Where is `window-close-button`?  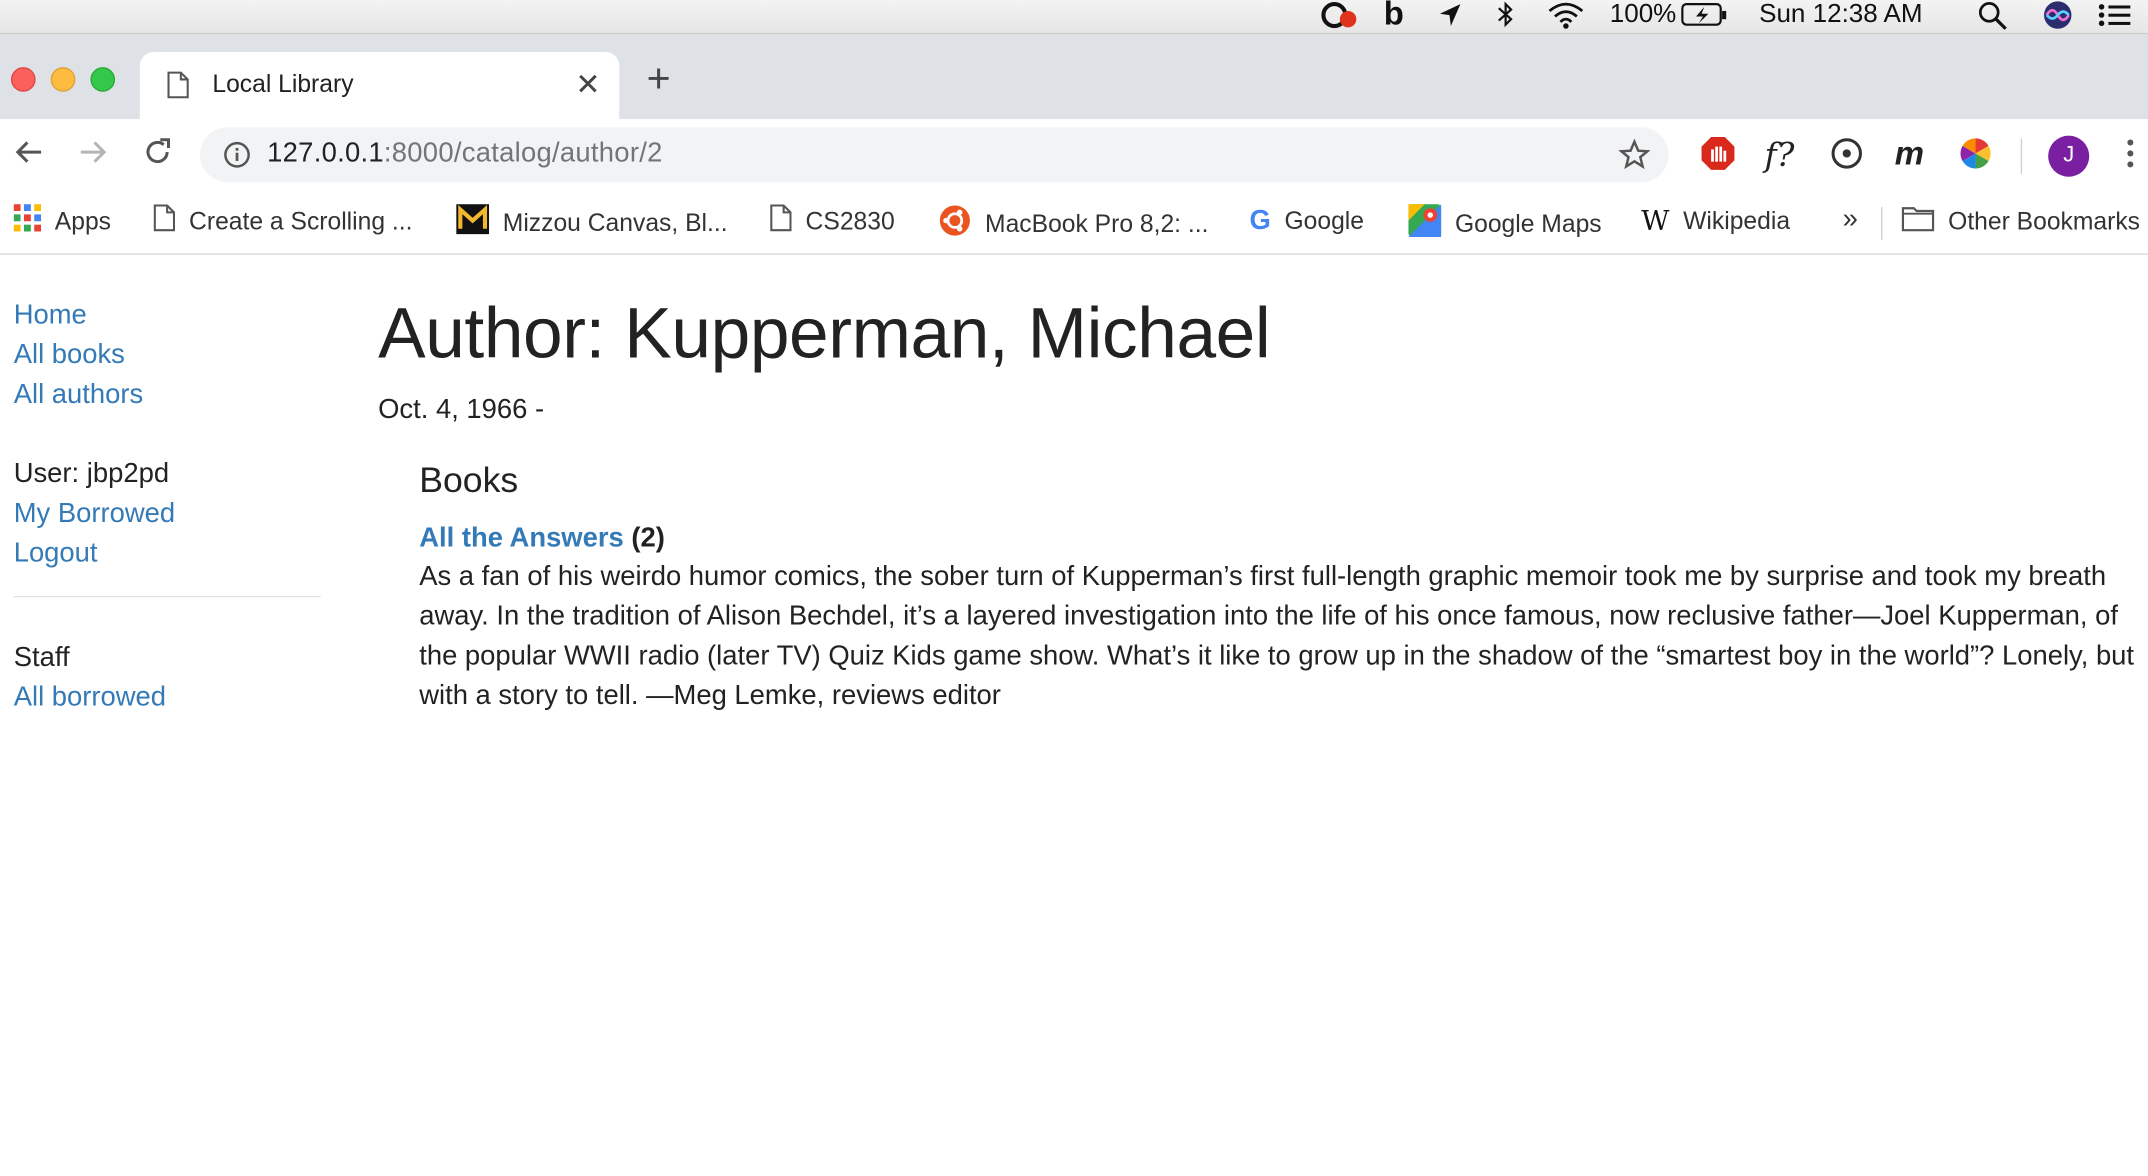
window-close-button is located at coordinates (23, 79).